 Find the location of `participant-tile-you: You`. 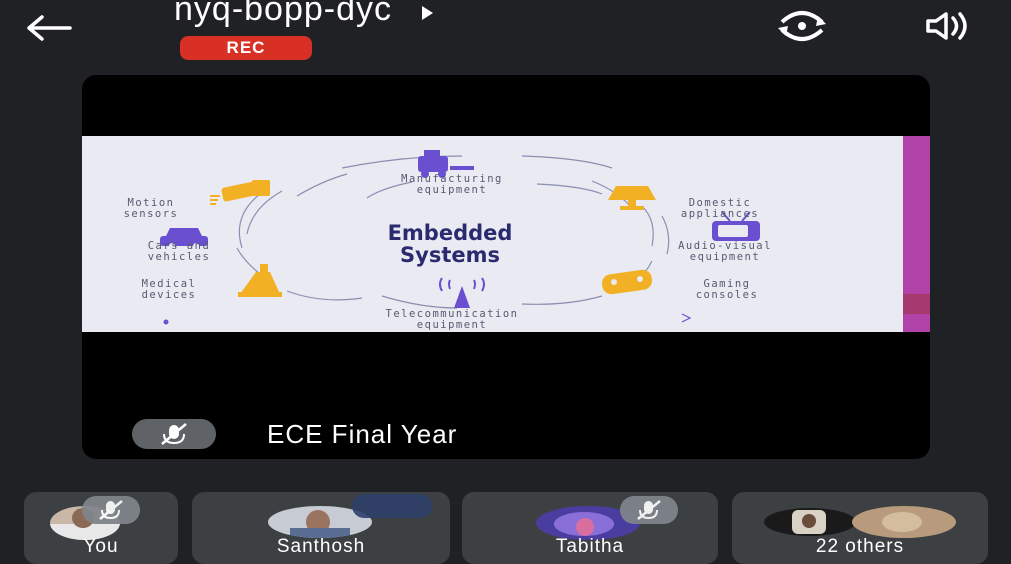

participant-tile-you: You is located at coordinates (101, 528).